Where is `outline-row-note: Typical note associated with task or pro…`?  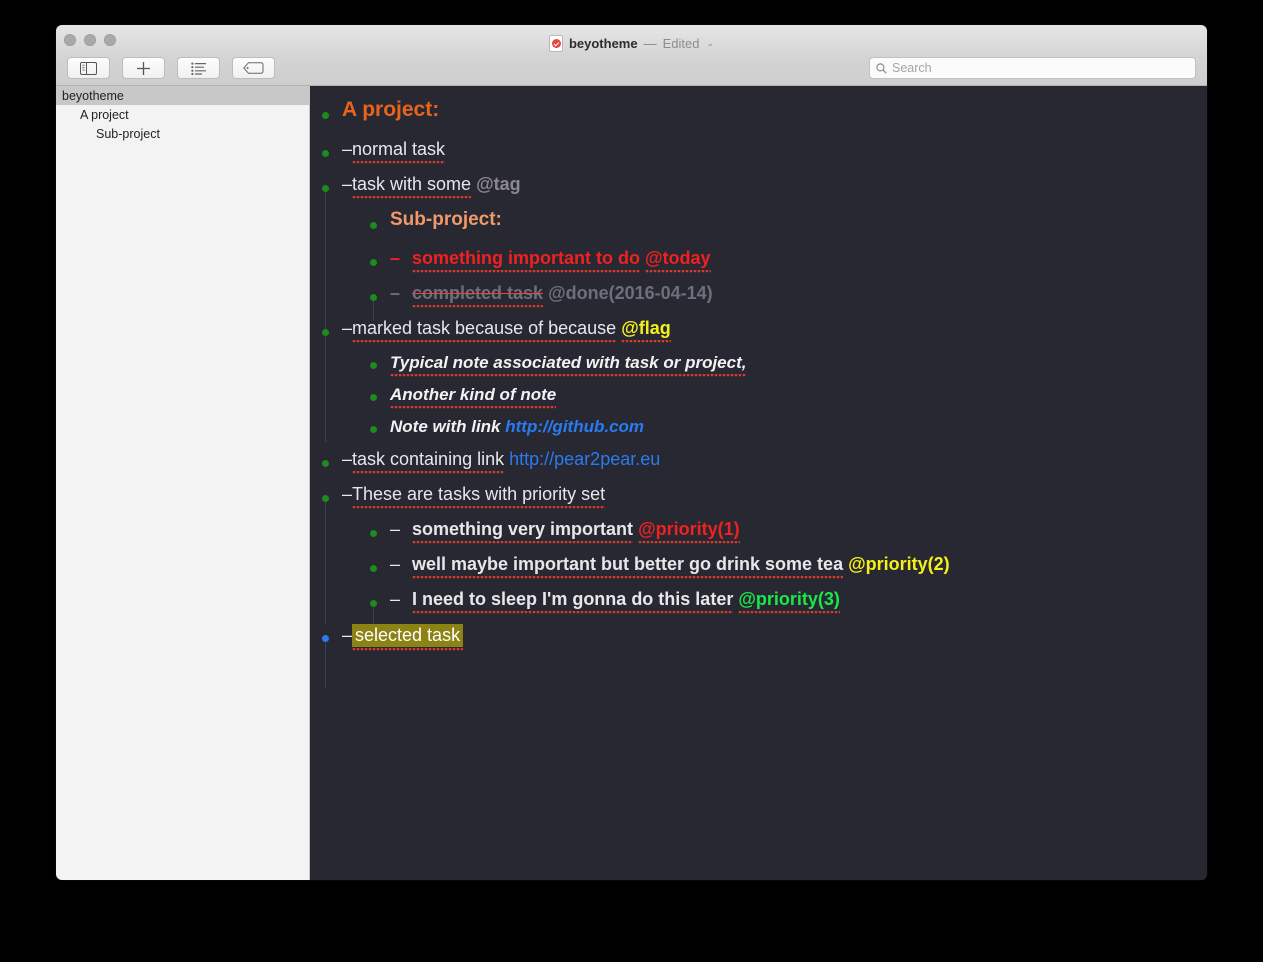 outline-row-note: Typical note associated with task or pro… is located at coordinates (758, 369).